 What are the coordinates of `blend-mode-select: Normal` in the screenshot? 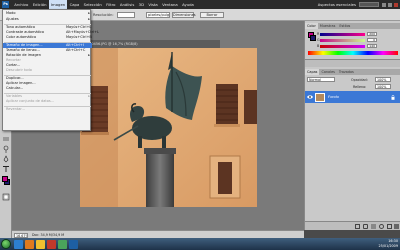 It's located at (321, 79).